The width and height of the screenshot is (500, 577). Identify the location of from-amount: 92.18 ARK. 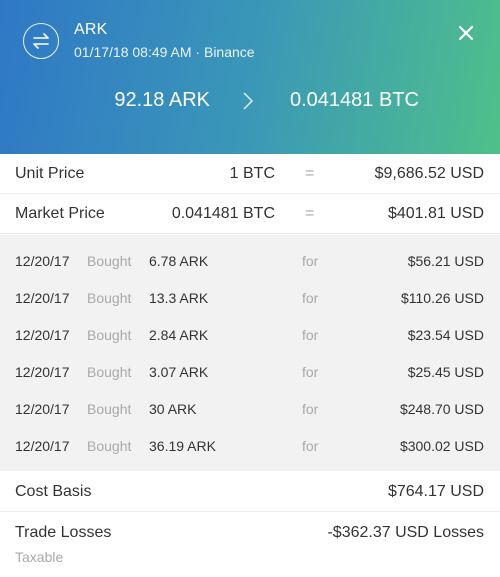
(162, 100).